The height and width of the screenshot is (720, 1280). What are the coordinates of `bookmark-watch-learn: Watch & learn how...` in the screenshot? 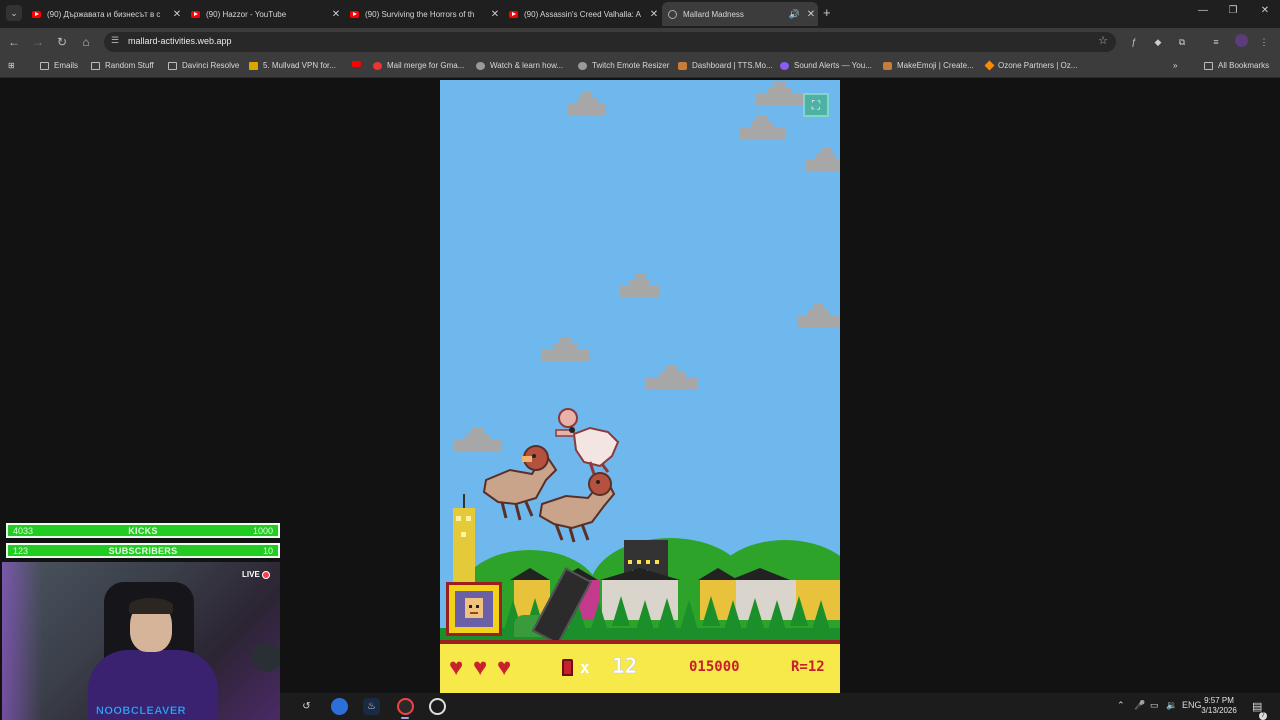 It's located at (519, 65).